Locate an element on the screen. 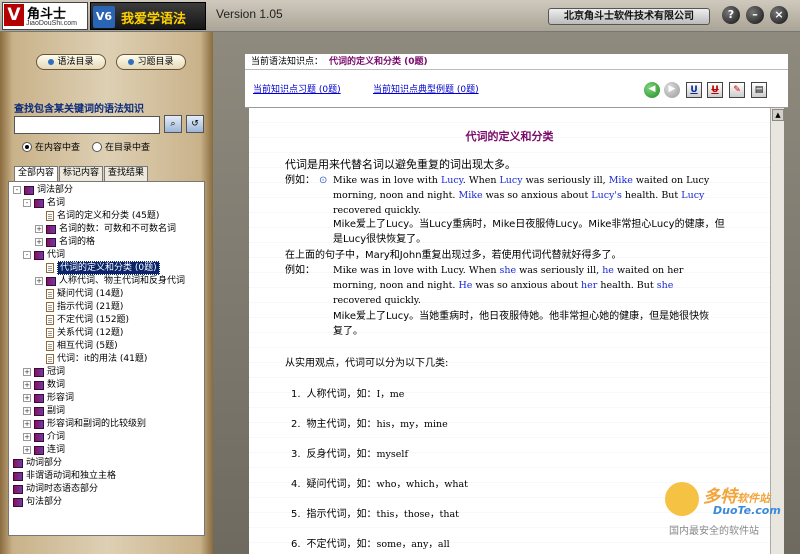 Image resolution: width=800 pixels, height=554 pixels. tree-node: 句法部分 is located at coordinates (37, 502).